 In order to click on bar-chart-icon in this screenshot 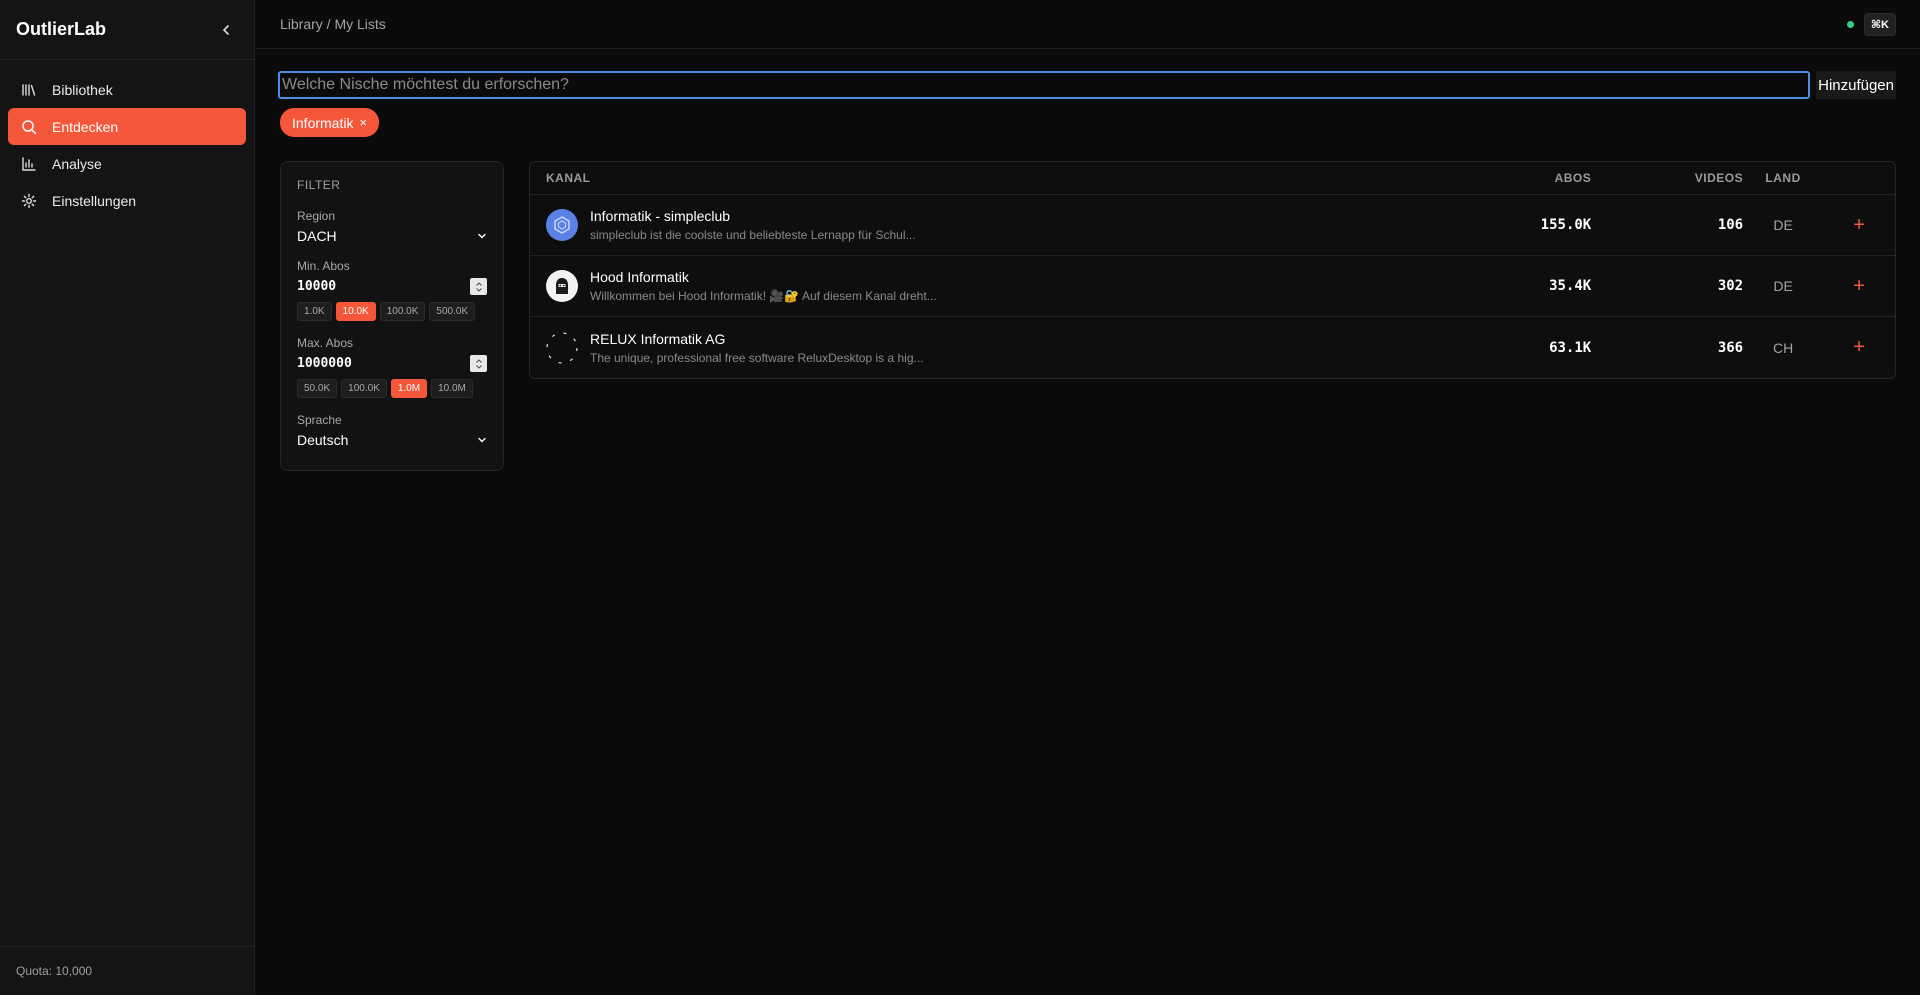, I will do `click(29, 164)`.